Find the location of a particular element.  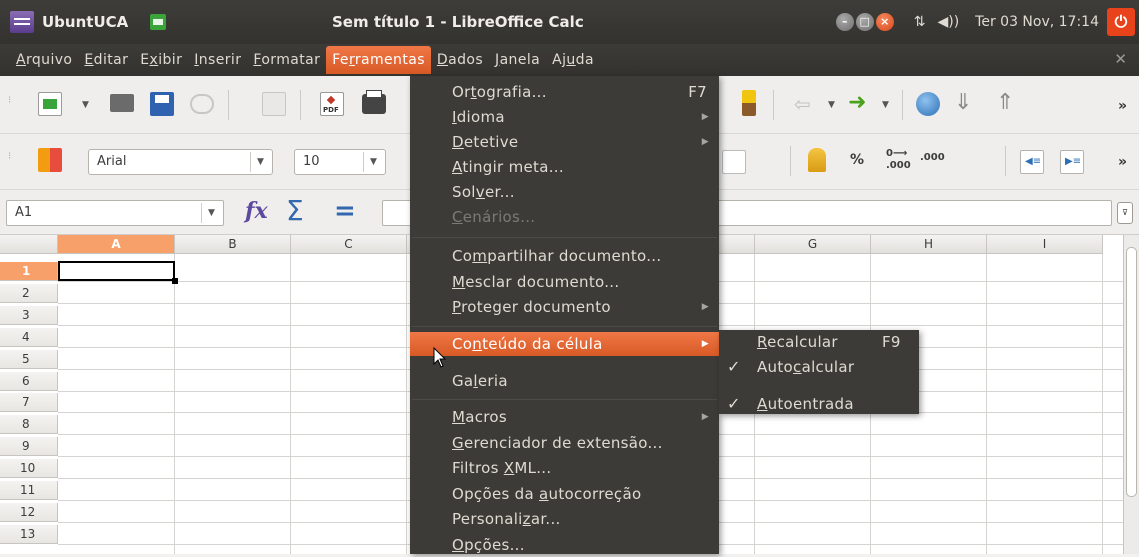

menu-exibir: Exibir is located at coordinates (161, 60).